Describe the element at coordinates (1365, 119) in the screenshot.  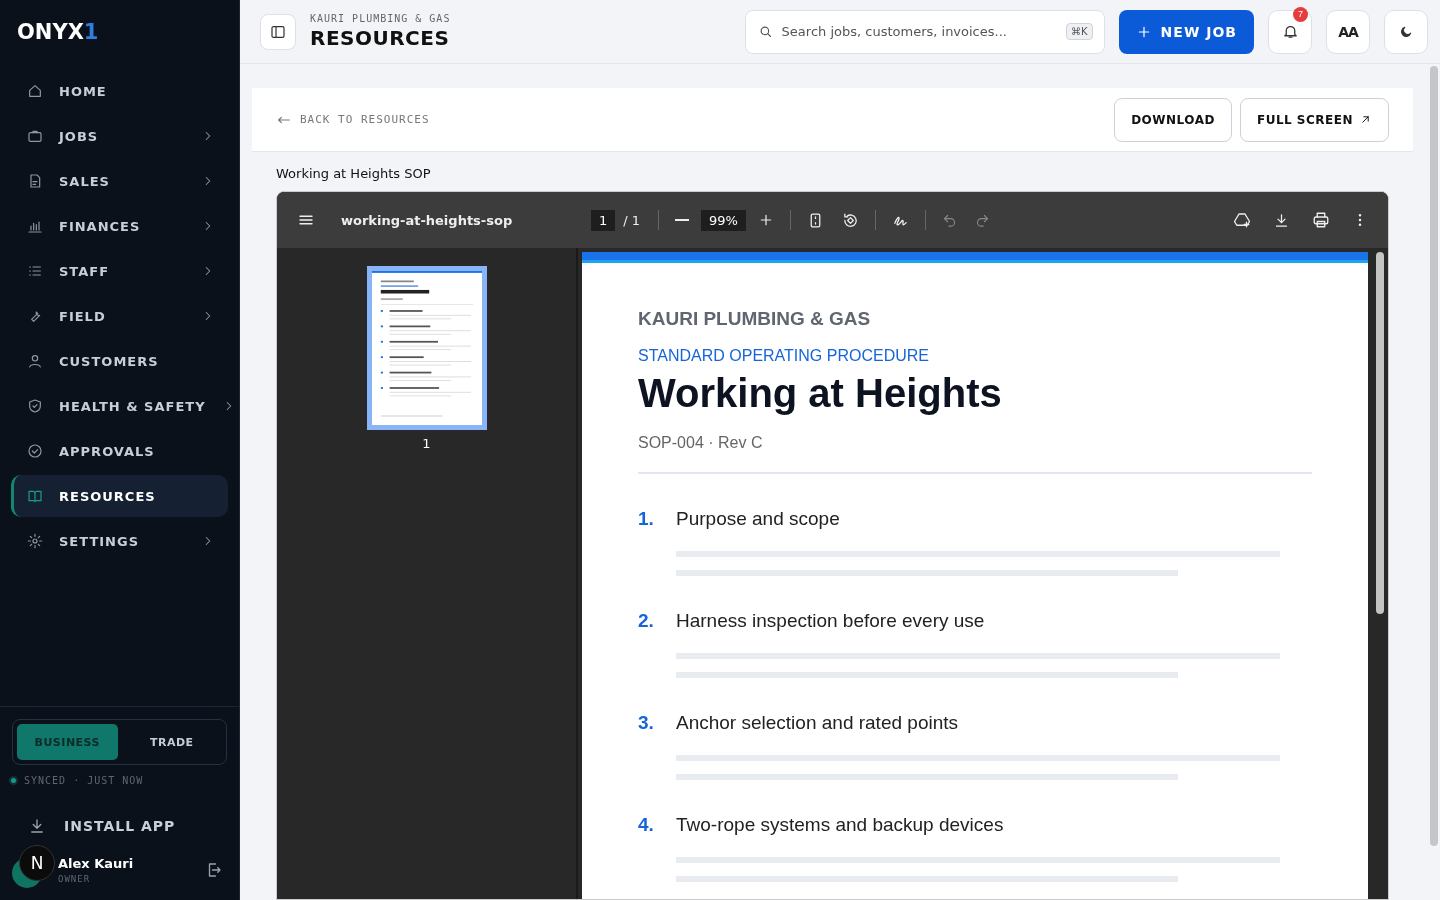
I see `external-arrow-icon` at that location.